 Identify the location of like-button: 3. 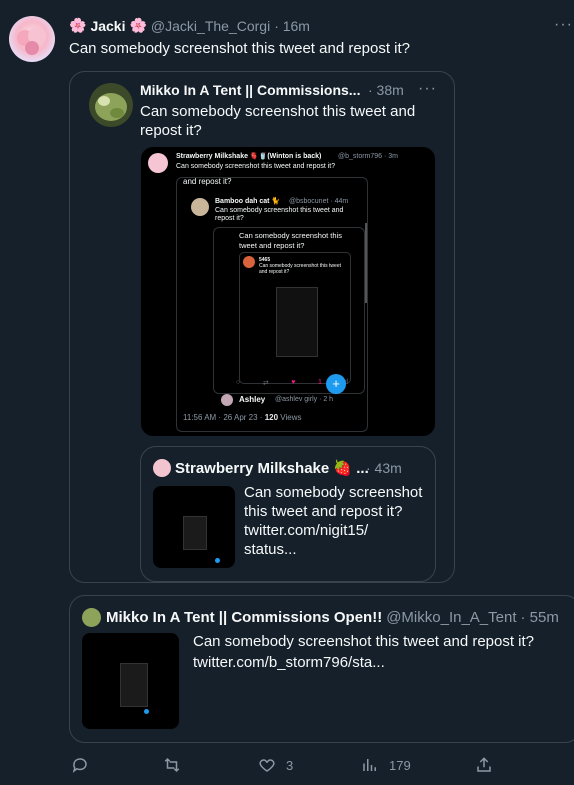
(275, 765).